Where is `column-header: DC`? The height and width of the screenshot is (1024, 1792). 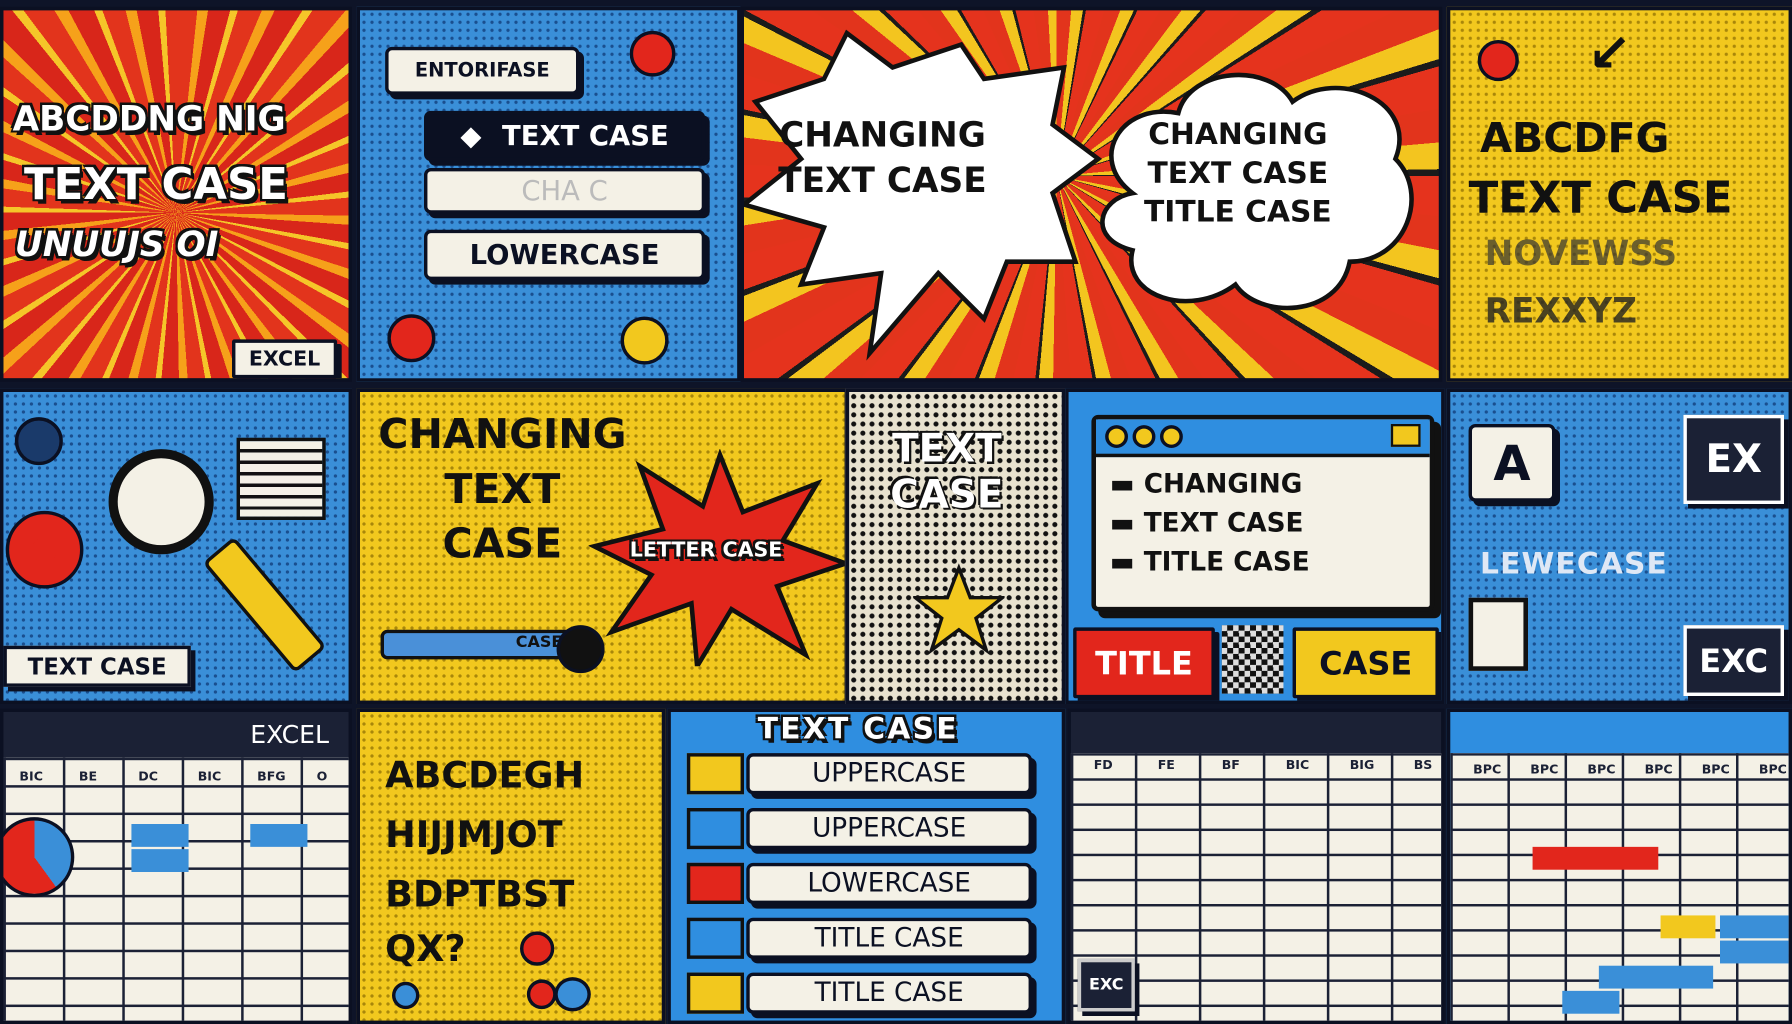
column-header: DC is located at coordinates (148, 776).